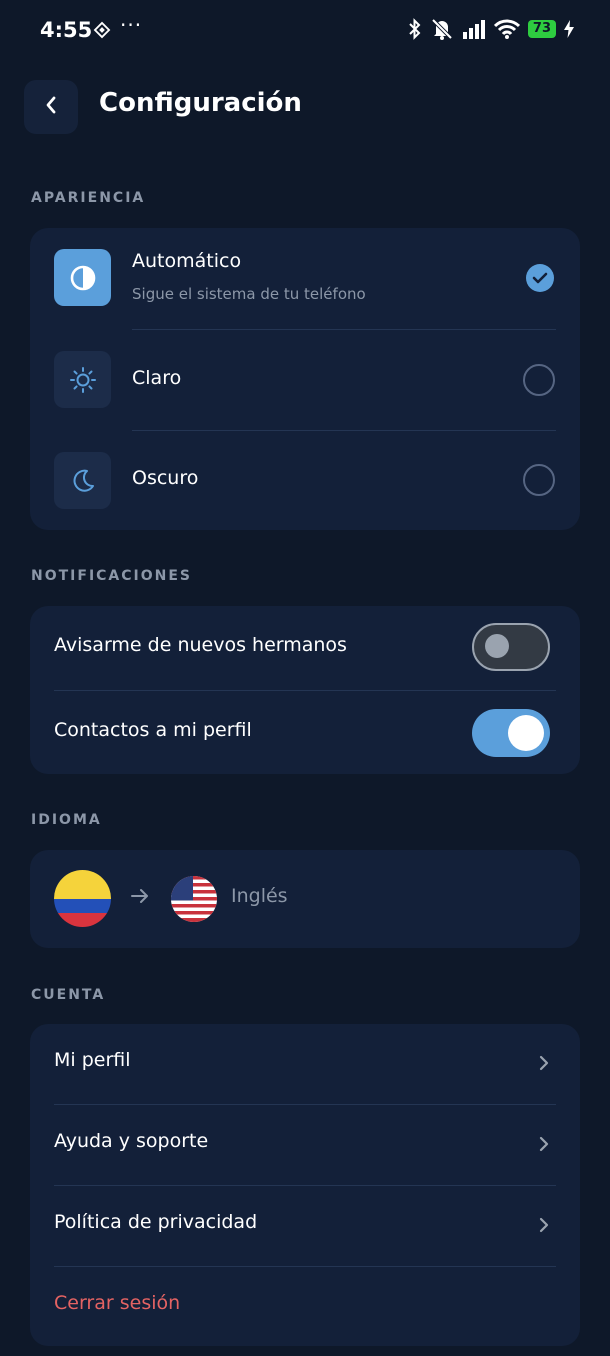  What do you see at coordinates (92, 1060) in the screenshot?
I see `account-item-label: Mi perfil` at bounding box center [92, 1060].